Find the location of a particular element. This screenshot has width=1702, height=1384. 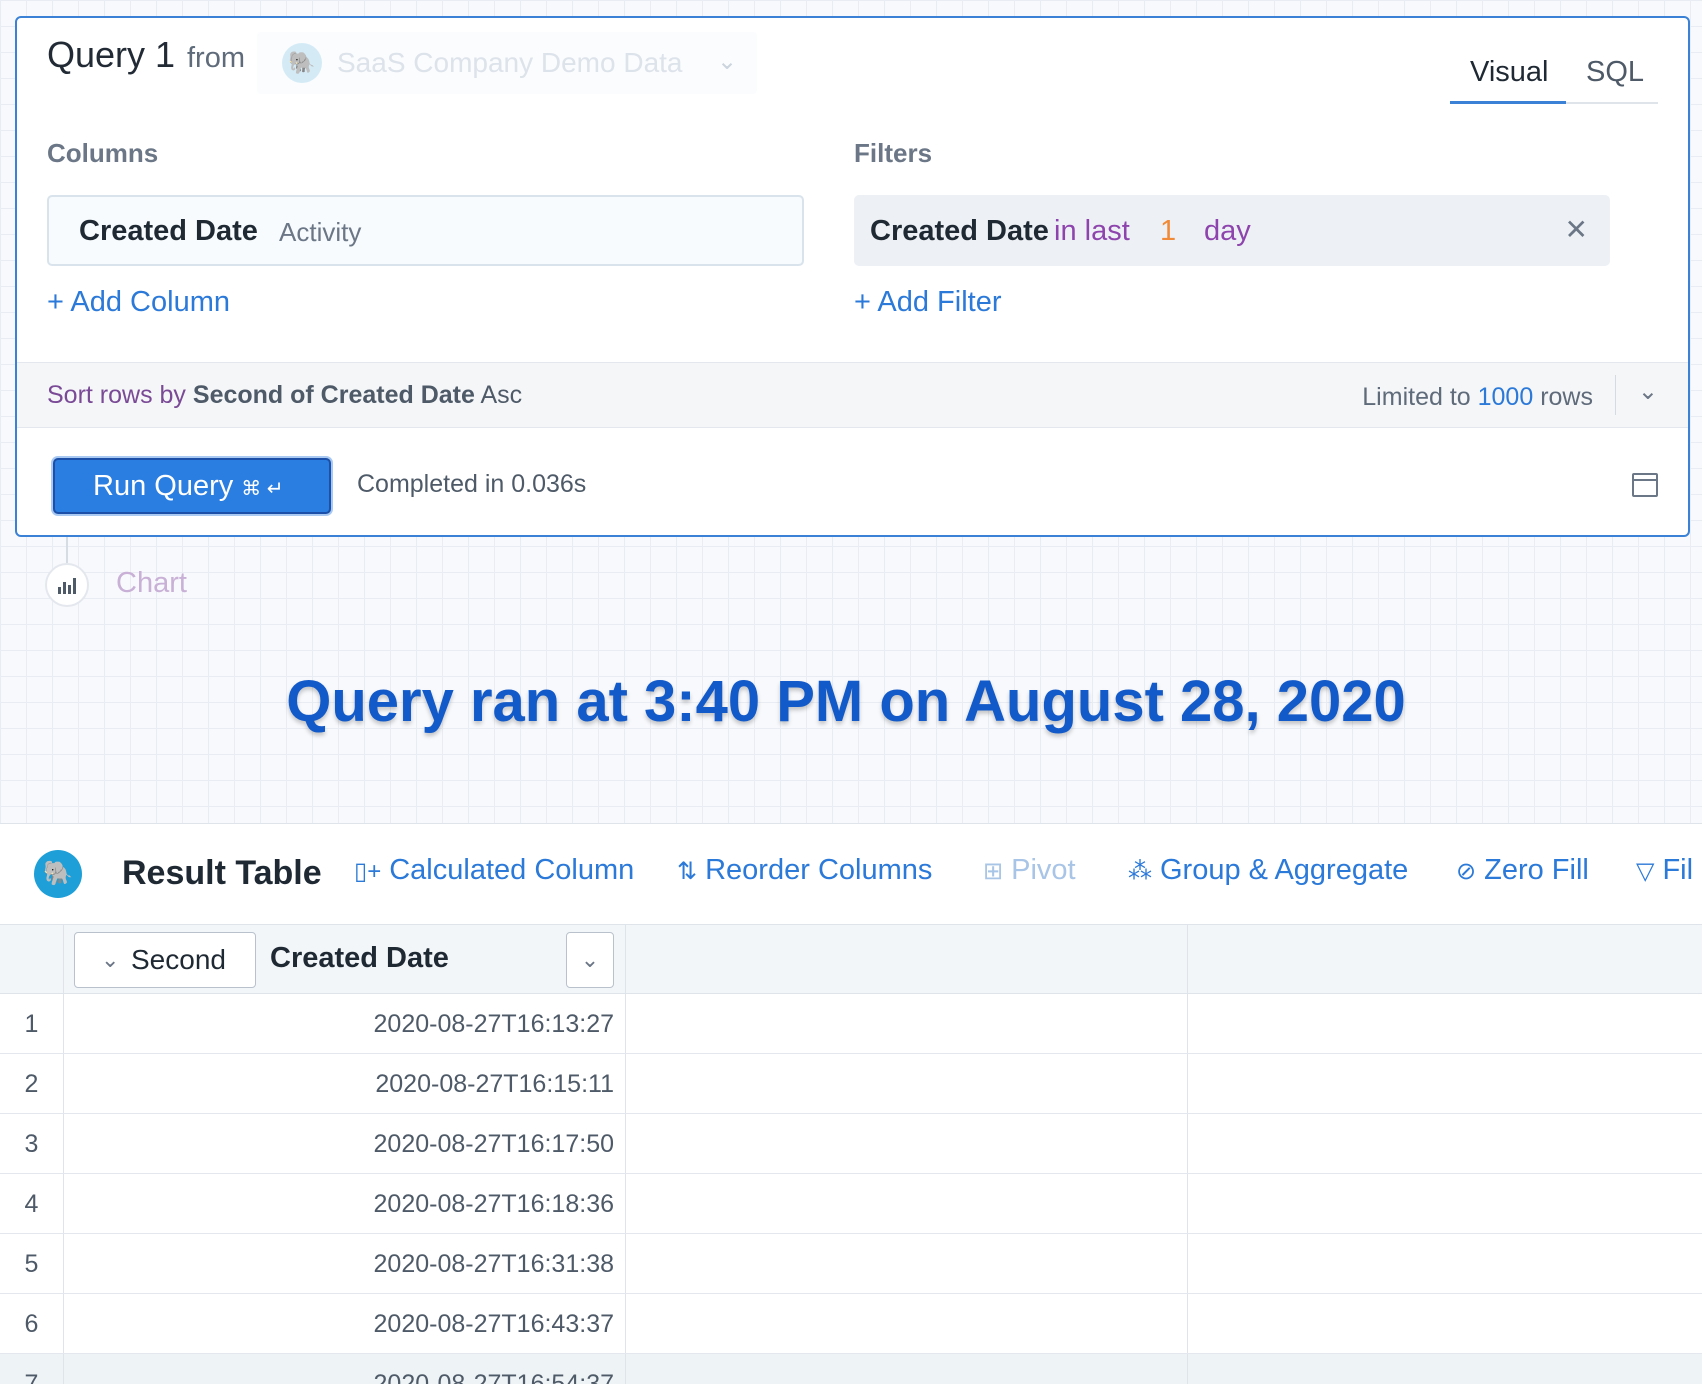

table-row: 2 2020-08-27T16:15:11 is located at coordinates (851, 1084).